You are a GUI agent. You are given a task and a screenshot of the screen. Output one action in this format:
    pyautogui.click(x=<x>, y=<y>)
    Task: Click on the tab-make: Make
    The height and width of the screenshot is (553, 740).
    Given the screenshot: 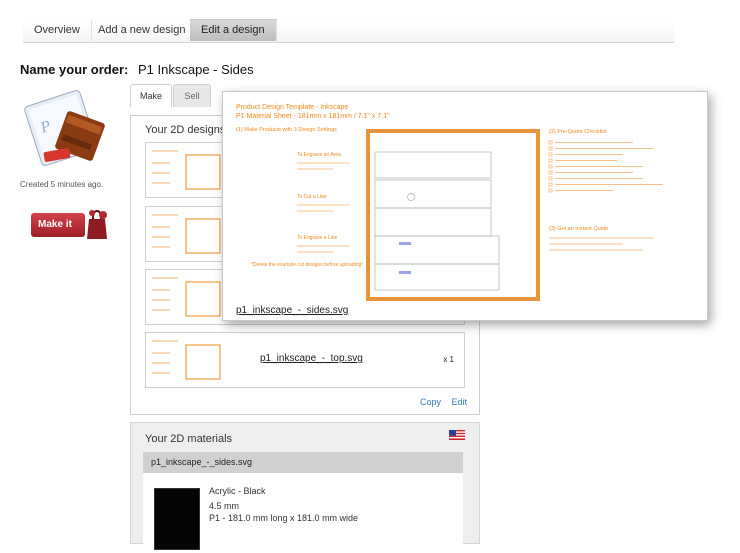 What is the action you would take?
    pyautogui.click(x=151, y=95)
    